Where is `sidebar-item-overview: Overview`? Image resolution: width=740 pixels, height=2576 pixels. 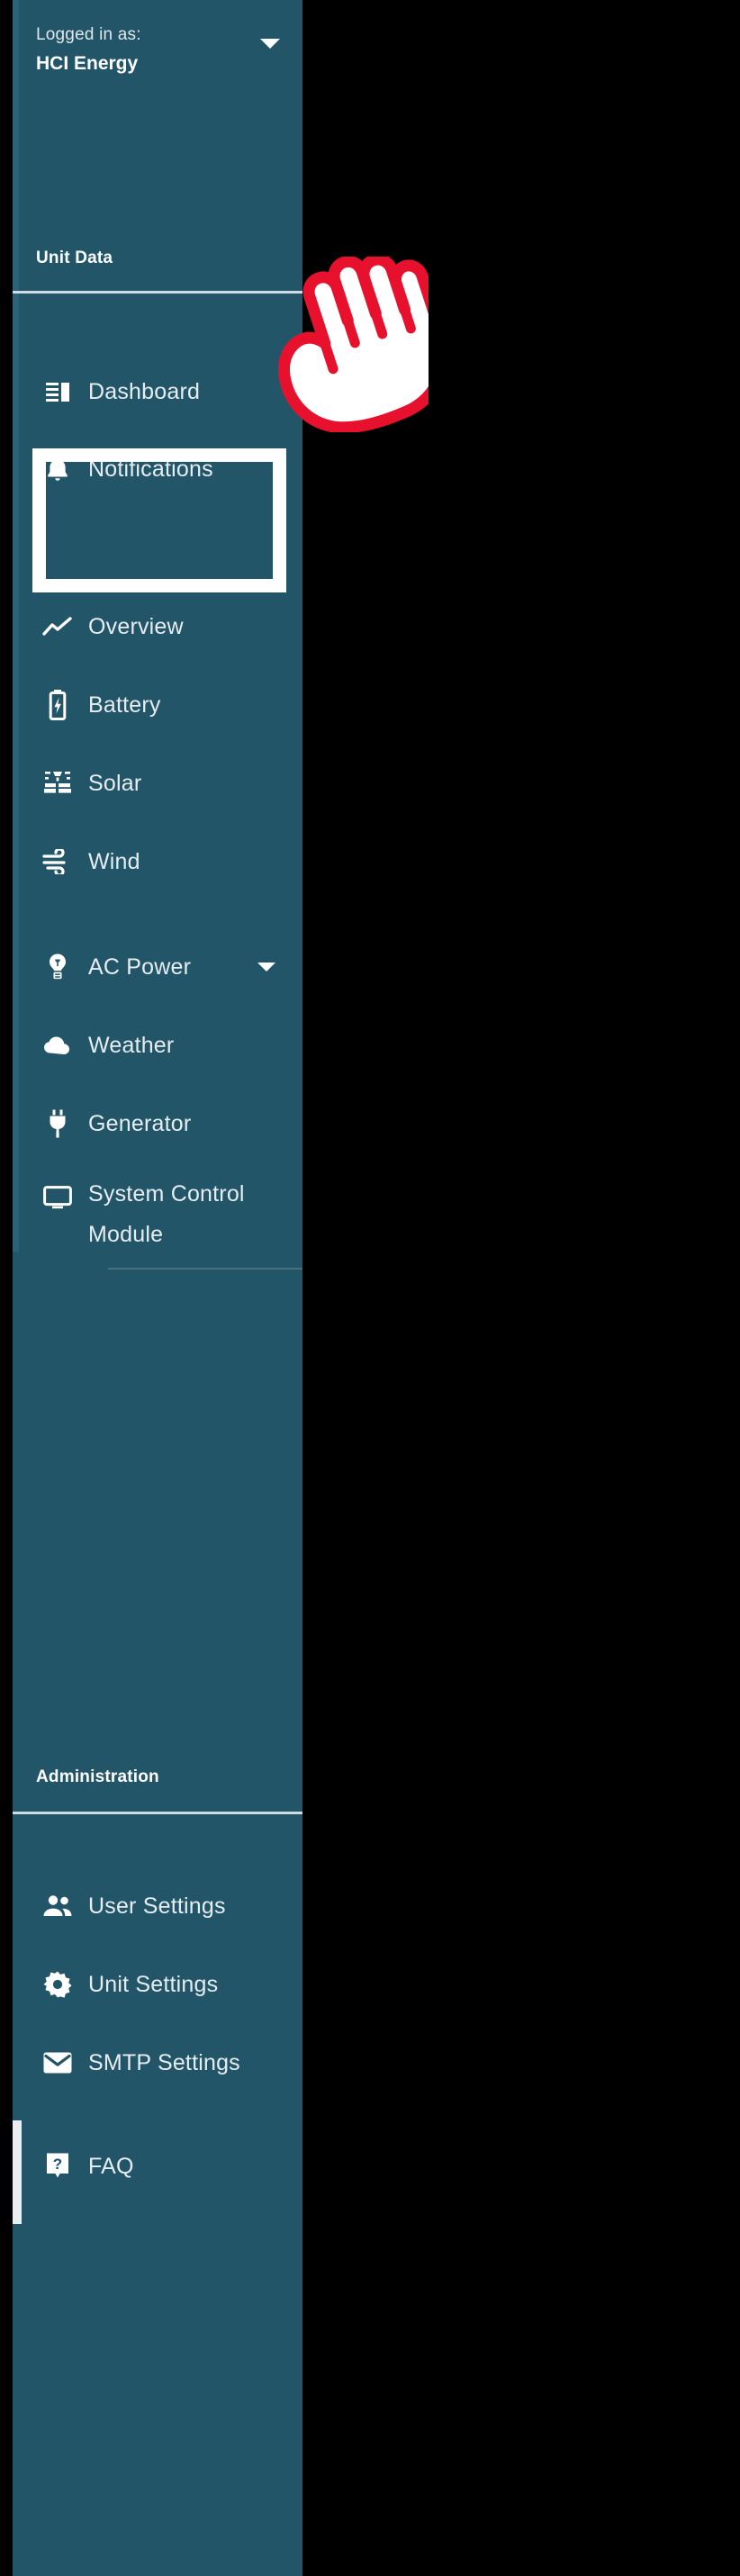 sidebar-item-overview: Overview is located at coordinates (157, 627).